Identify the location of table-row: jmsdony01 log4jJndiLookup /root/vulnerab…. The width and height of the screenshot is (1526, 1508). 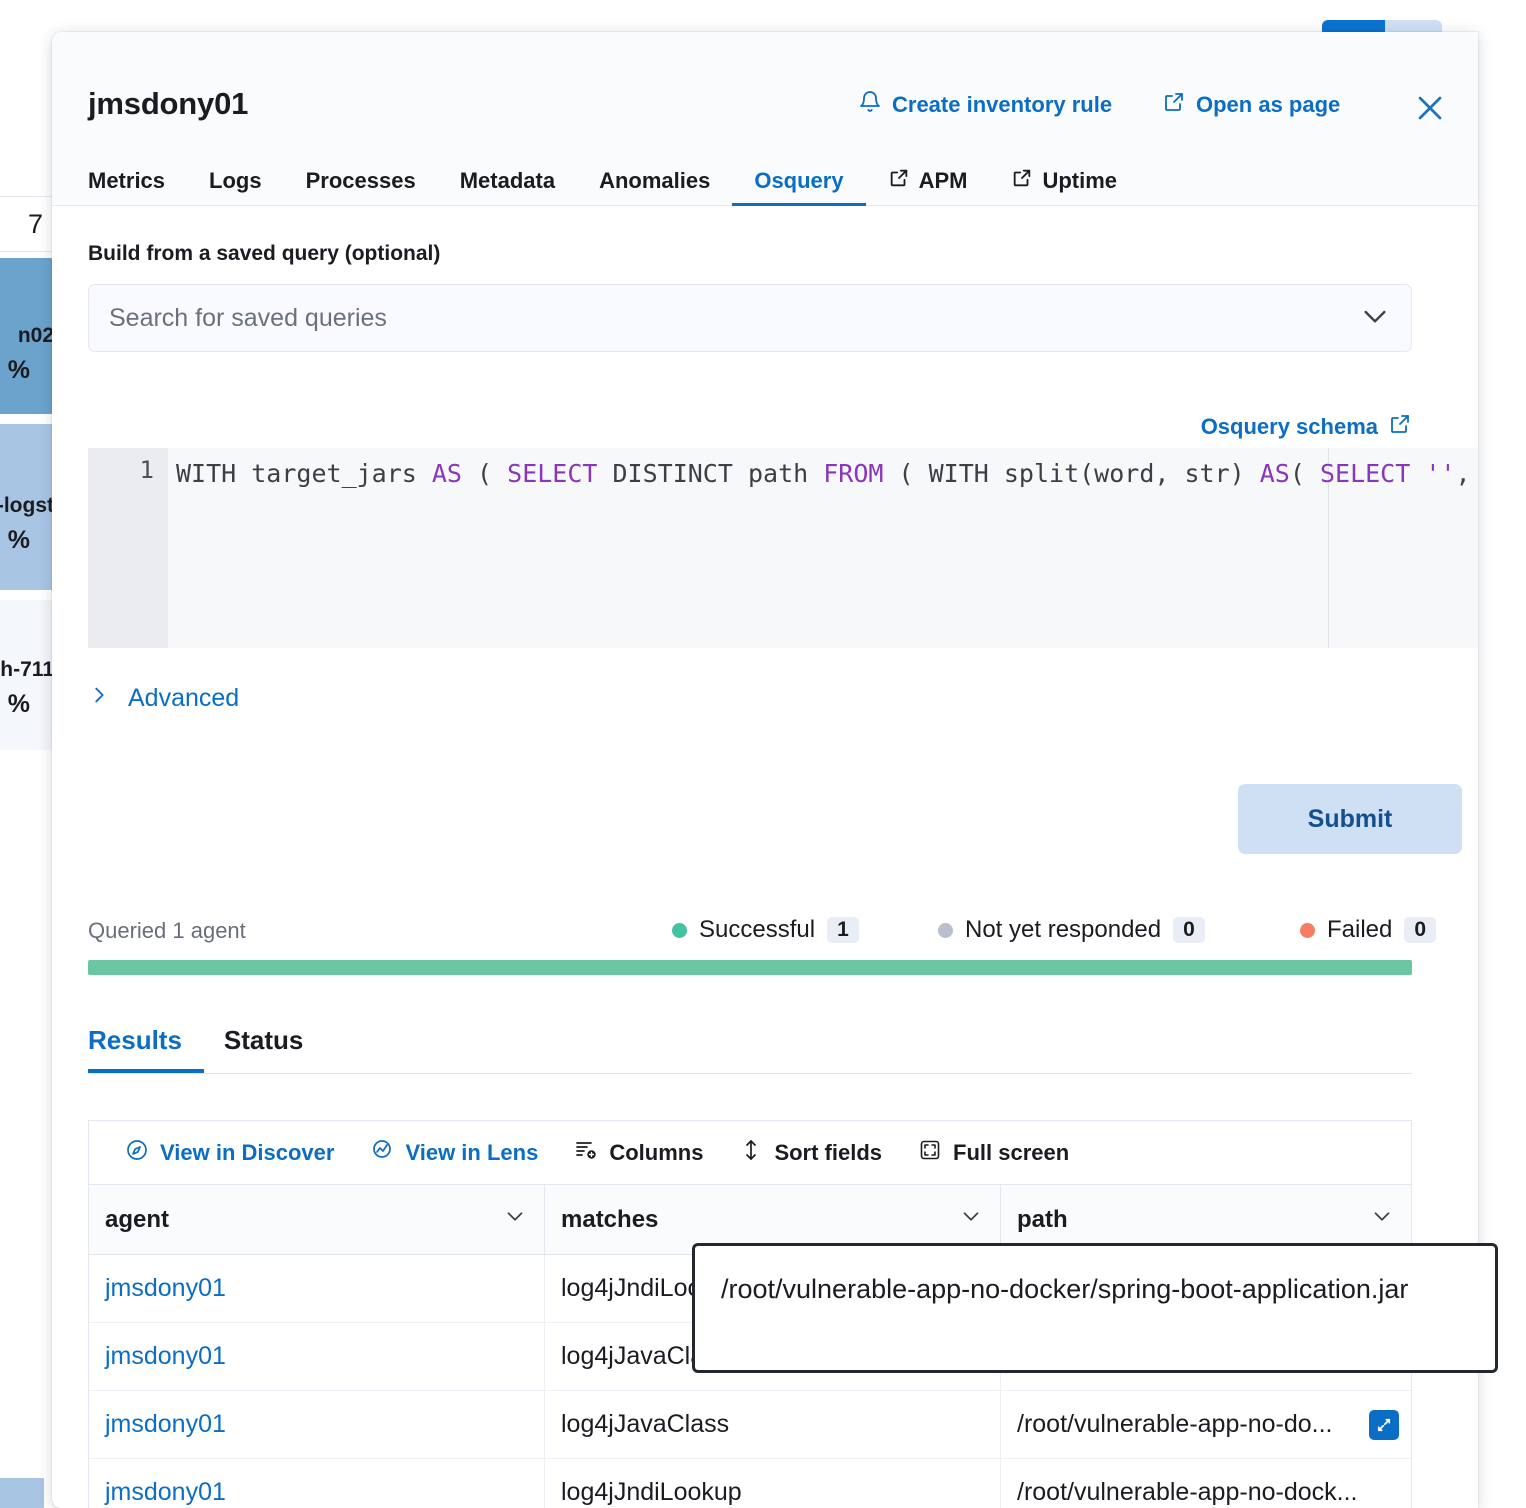
(750, 1483).